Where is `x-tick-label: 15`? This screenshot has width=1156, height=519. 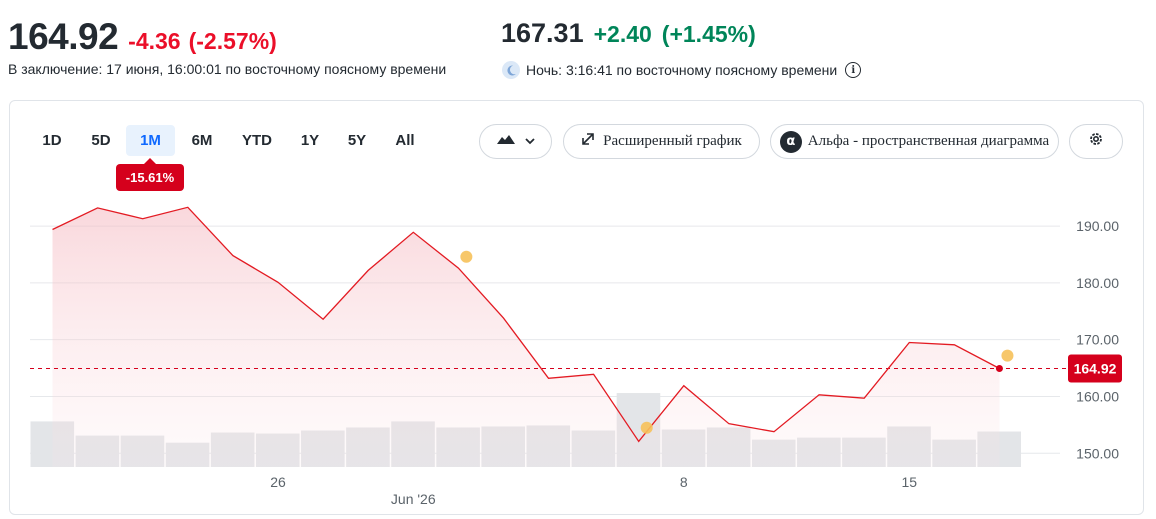
x-tick-label: 15 is located at coordinates (909, 482).